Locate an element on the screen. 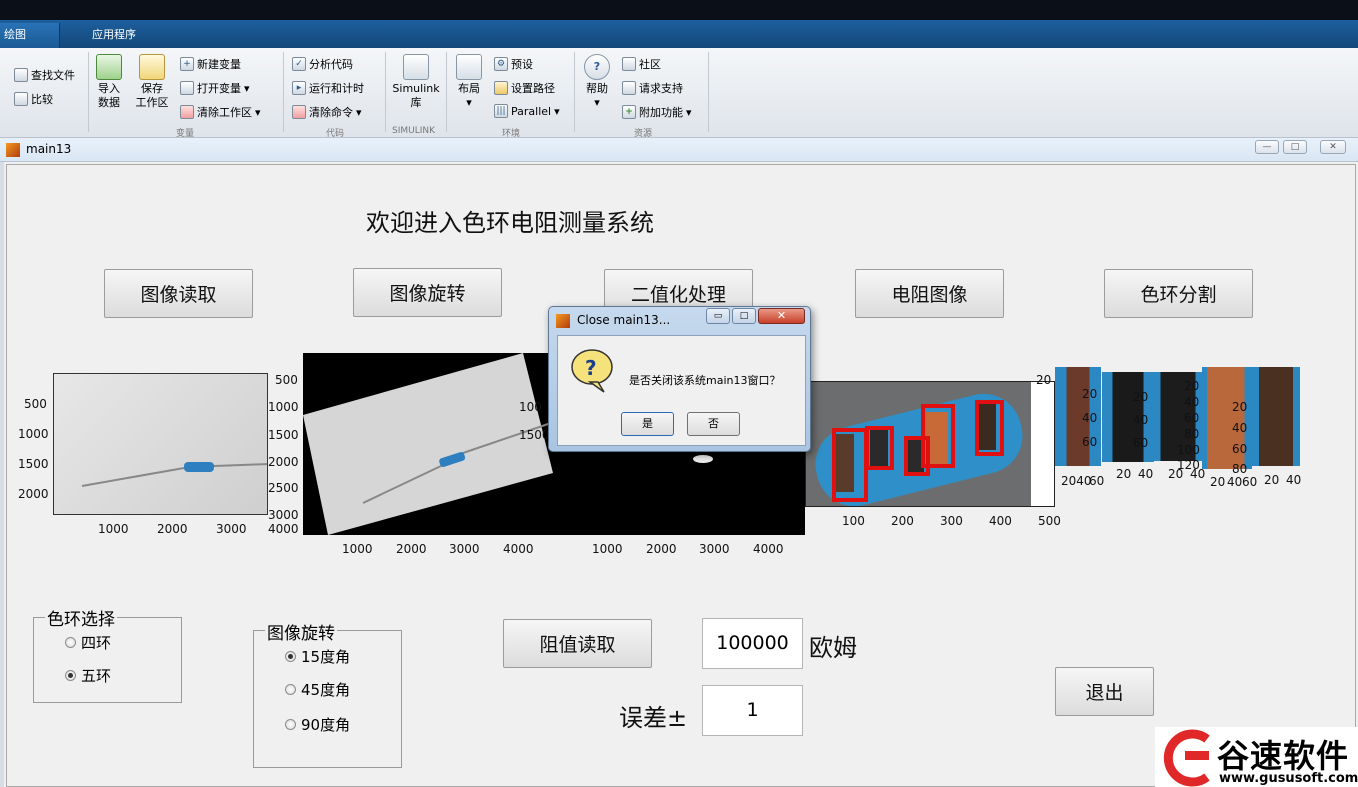  axis-tick: 3000 is located at coordinates (283, 515).